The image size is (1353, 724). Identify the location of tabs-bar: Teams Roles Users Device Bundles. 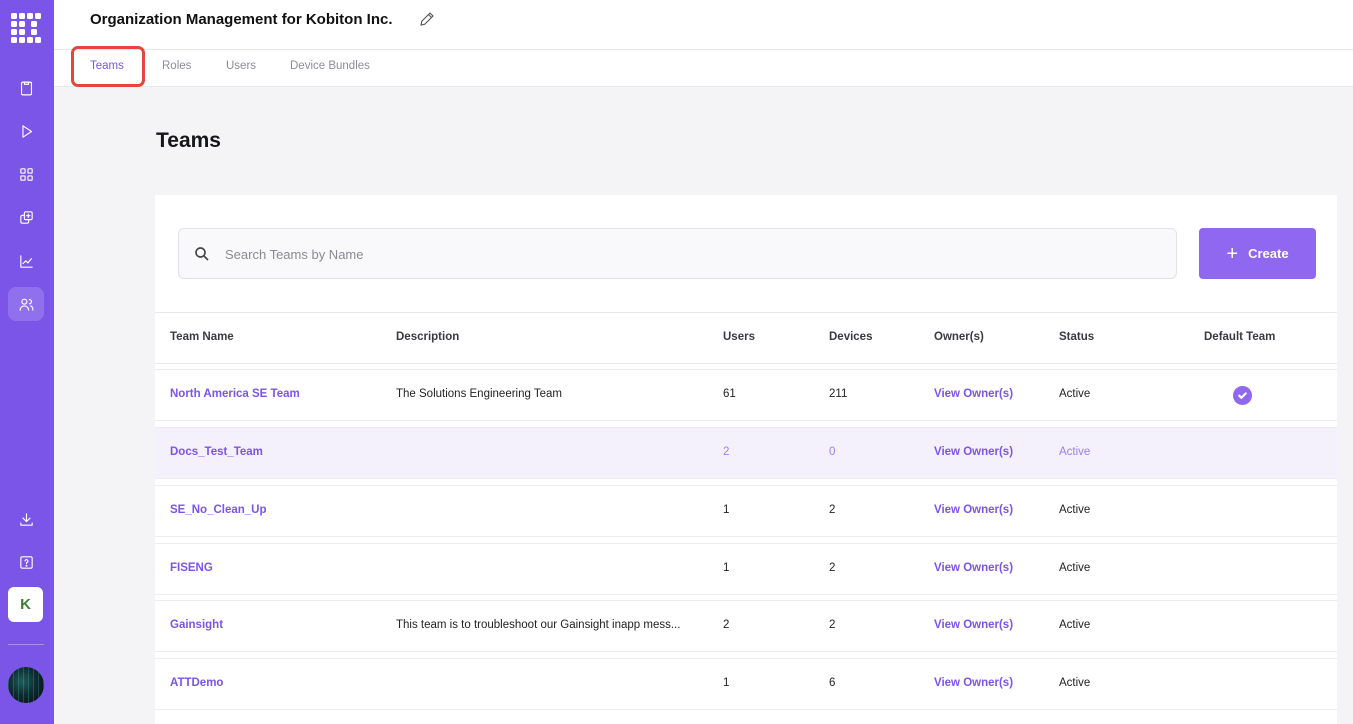
(703, 66).